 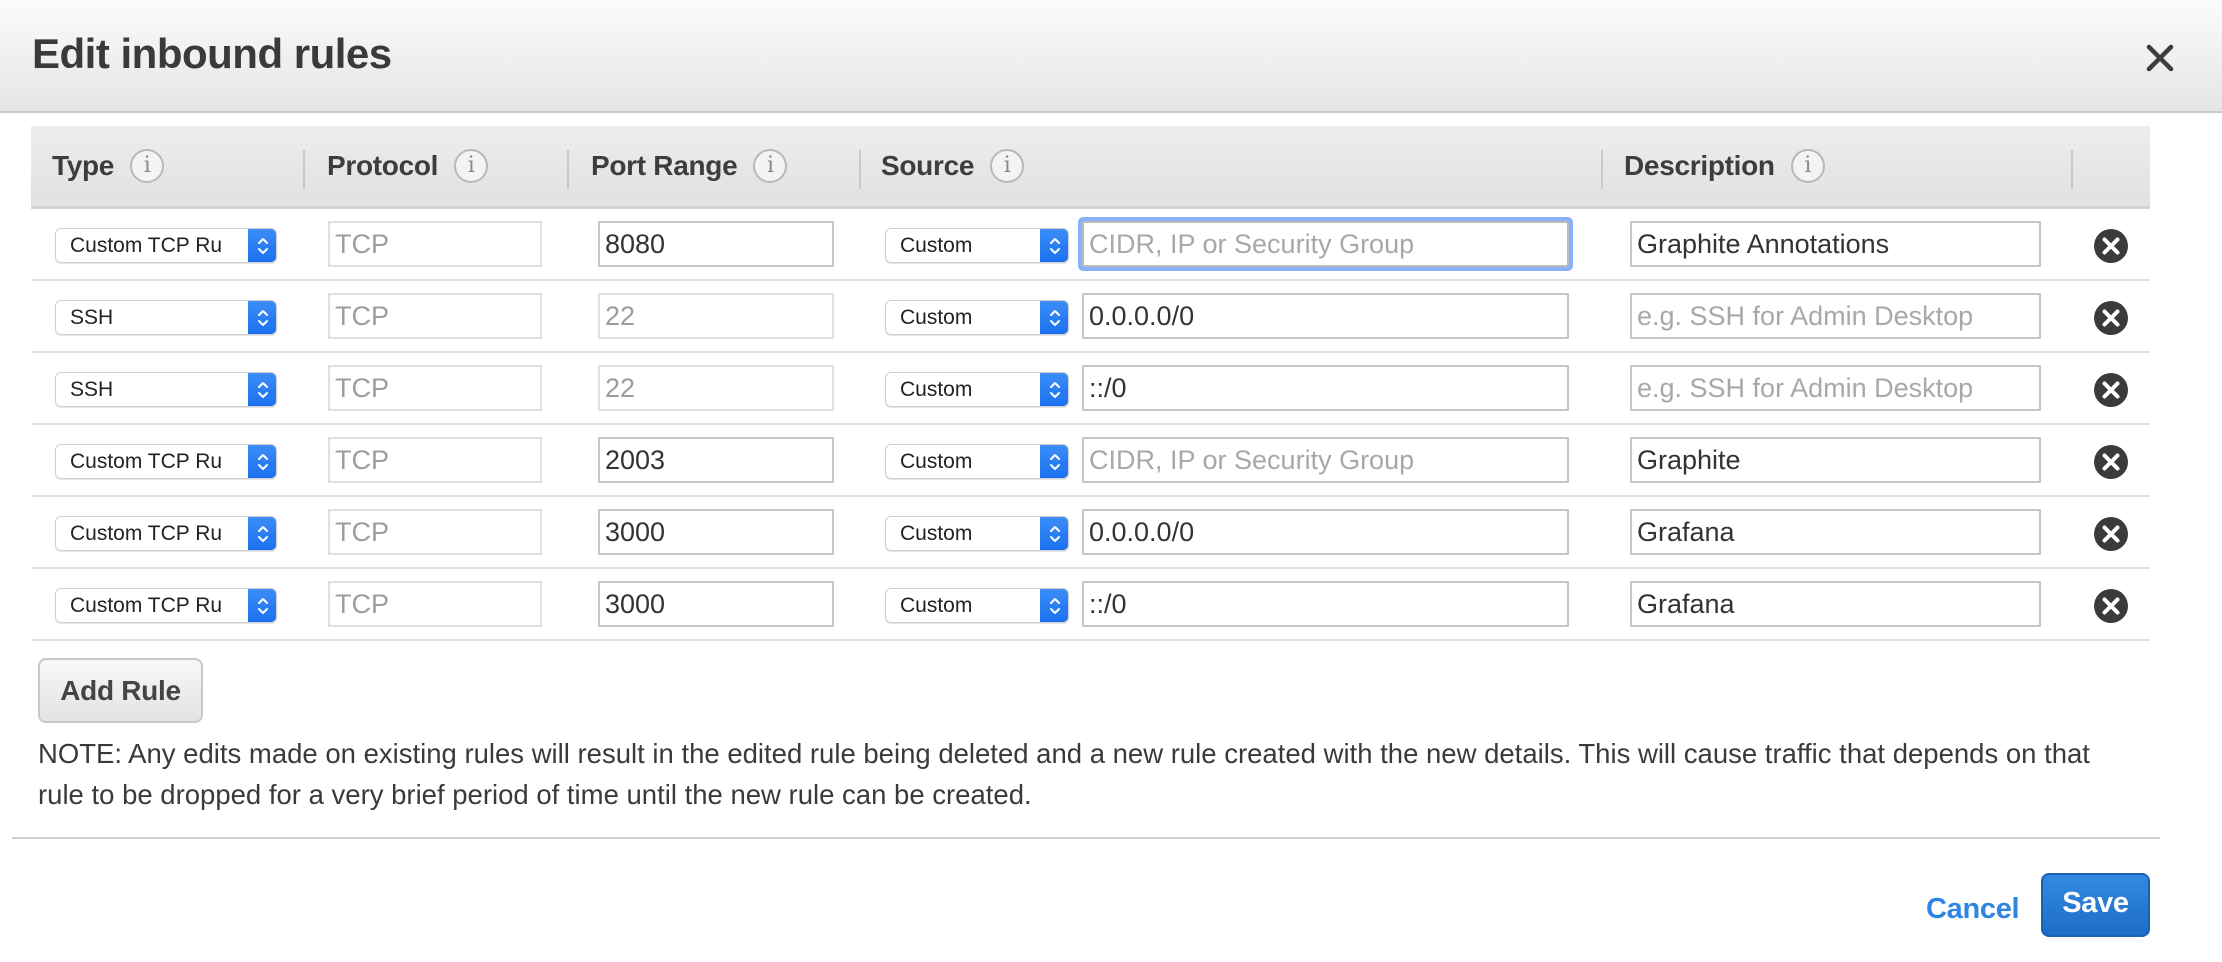 What do you see at coordinates (1973, 909) in the screenshot?
I see `cancel-button: Cancel` at bounding box center [1973, 909].